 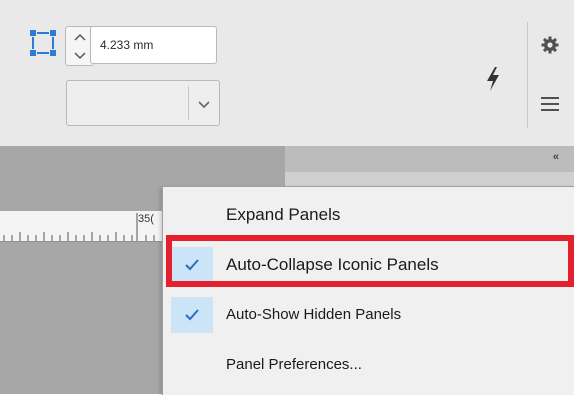 I want to click on menu-item-expand-panels: Expand Panels, so click(x=368, y=215).